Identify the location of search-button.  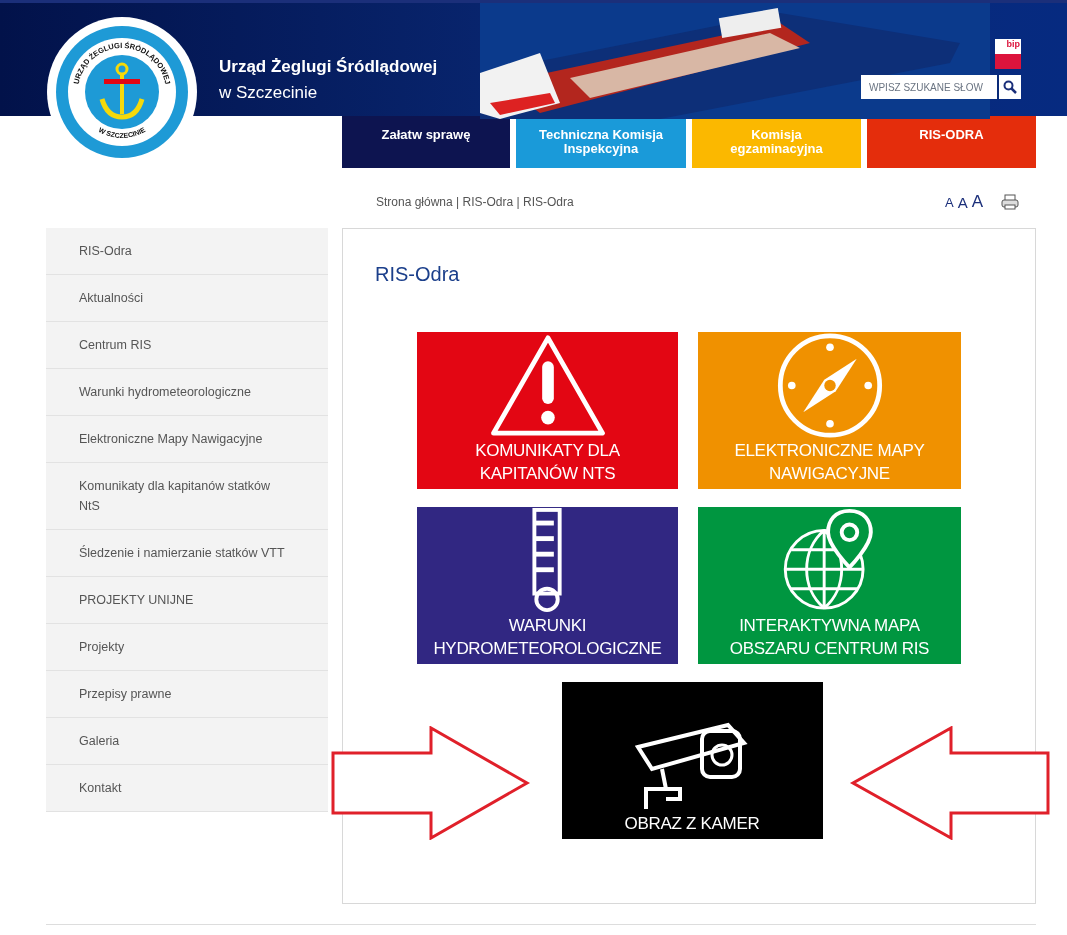
(1009, 87).